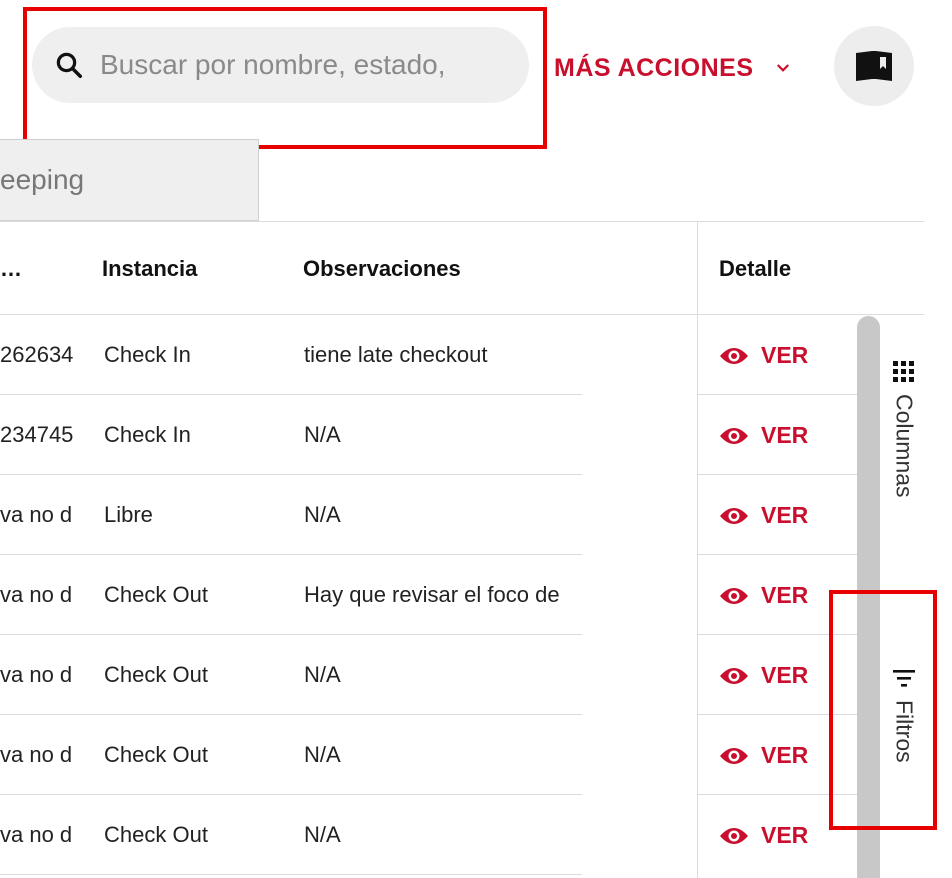  I want to click on search-icon, so click(69, 65).